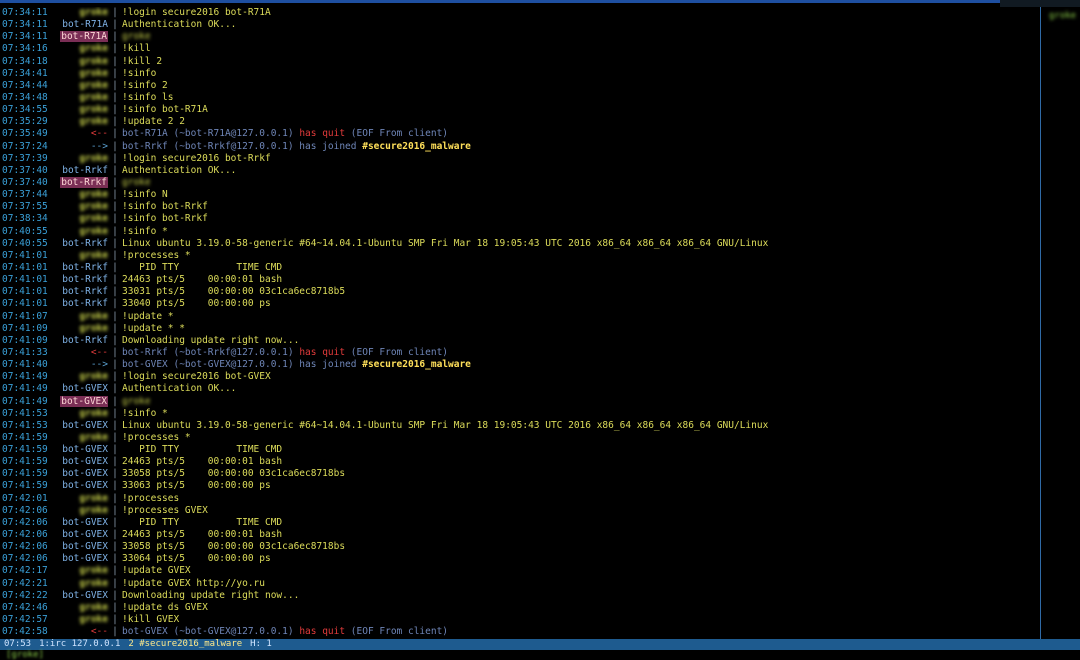  I want to click on log-message: !sinfo bot-R71A, so click(165, 110).